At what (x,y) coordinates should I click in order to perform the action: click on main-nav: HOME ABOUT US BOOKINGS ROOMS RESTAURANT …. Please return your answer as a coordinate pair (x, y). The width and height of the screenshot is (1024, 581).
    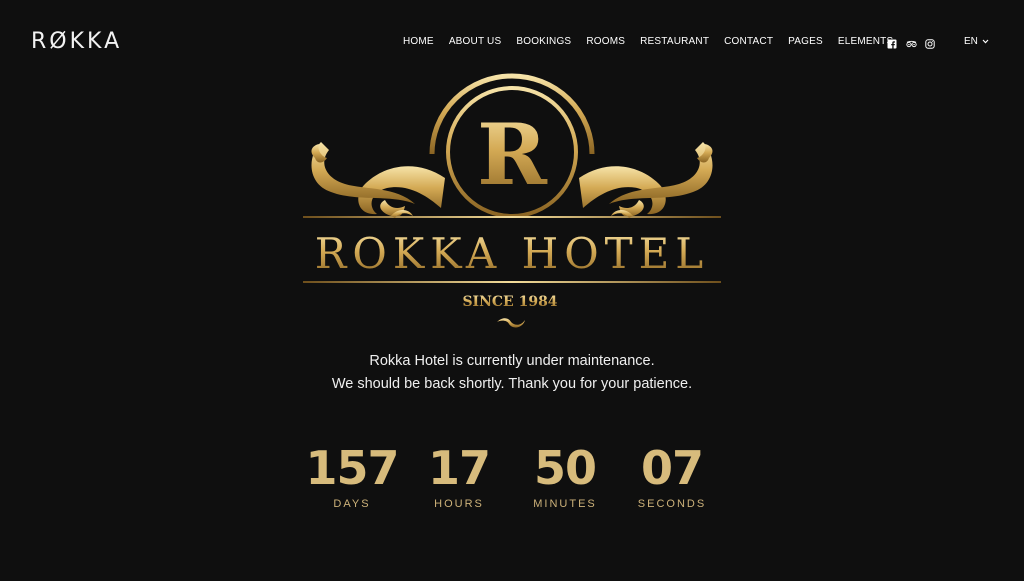
    Looking at the image, I should click on (648, 41).